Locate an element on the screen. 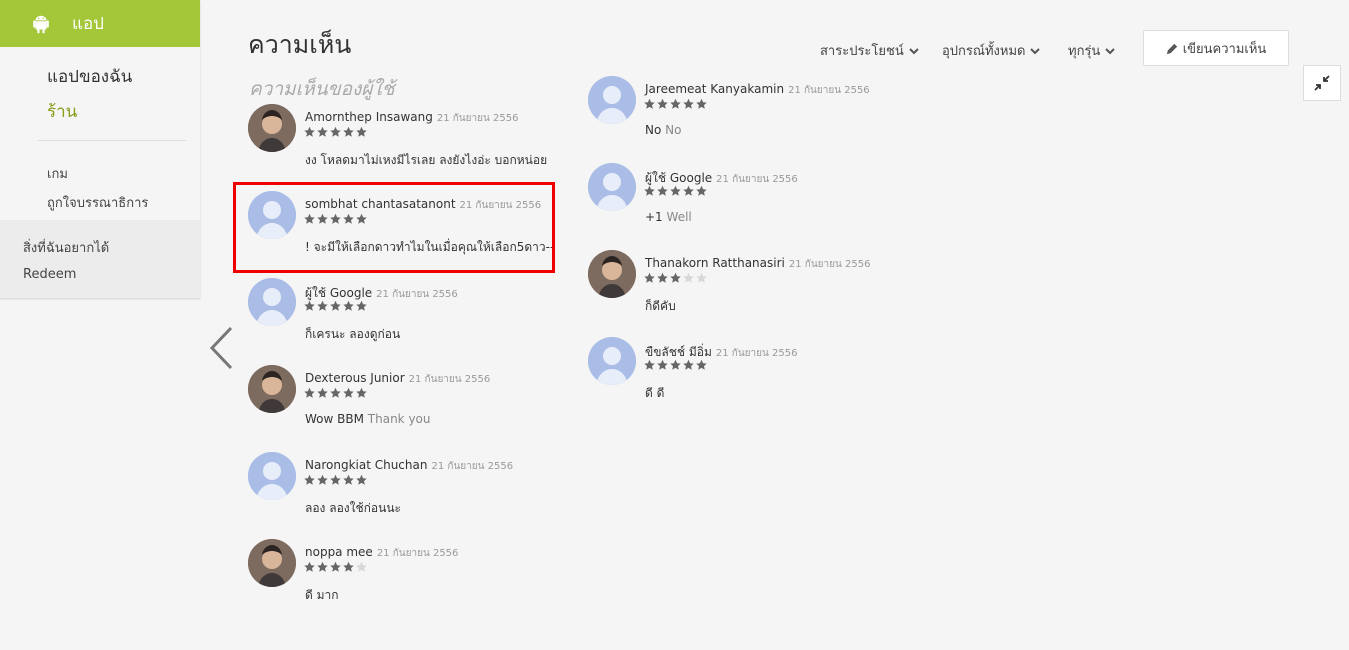 This screenshot has width=1349, height=650. review-body: Wow BBM is located at coordinates (334, 419).